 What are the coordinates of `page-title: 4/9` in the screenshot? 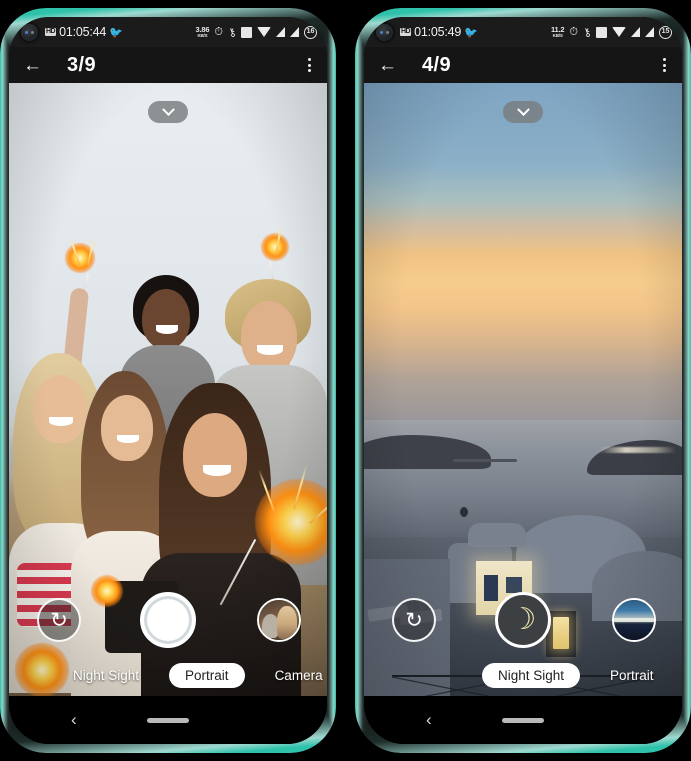 It's located at (437, 64).